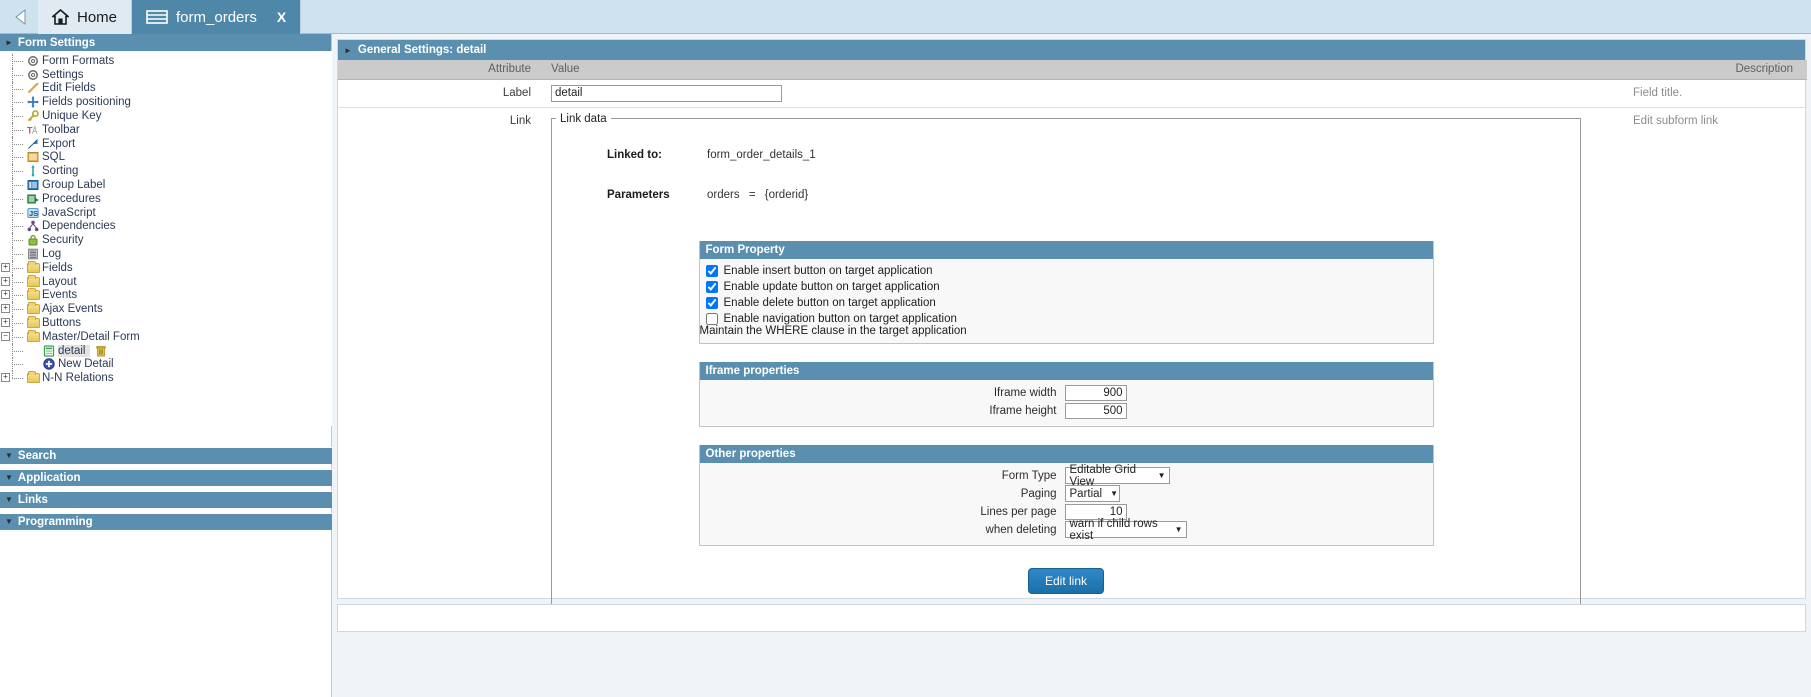 Image resolution: width=1811 pixels, height=697 pixels. Describe the element at coordinates (166, 212) in the screenshot. I see `tree-item-javascript: JS JavaScript` at that location.